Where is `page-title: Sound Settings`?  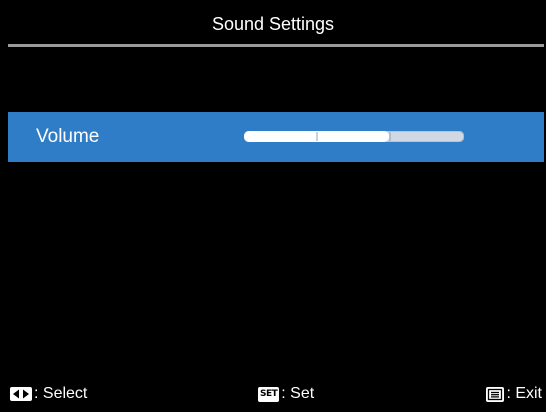
page-title: Sound Settings is located at coordinates (273, 24).